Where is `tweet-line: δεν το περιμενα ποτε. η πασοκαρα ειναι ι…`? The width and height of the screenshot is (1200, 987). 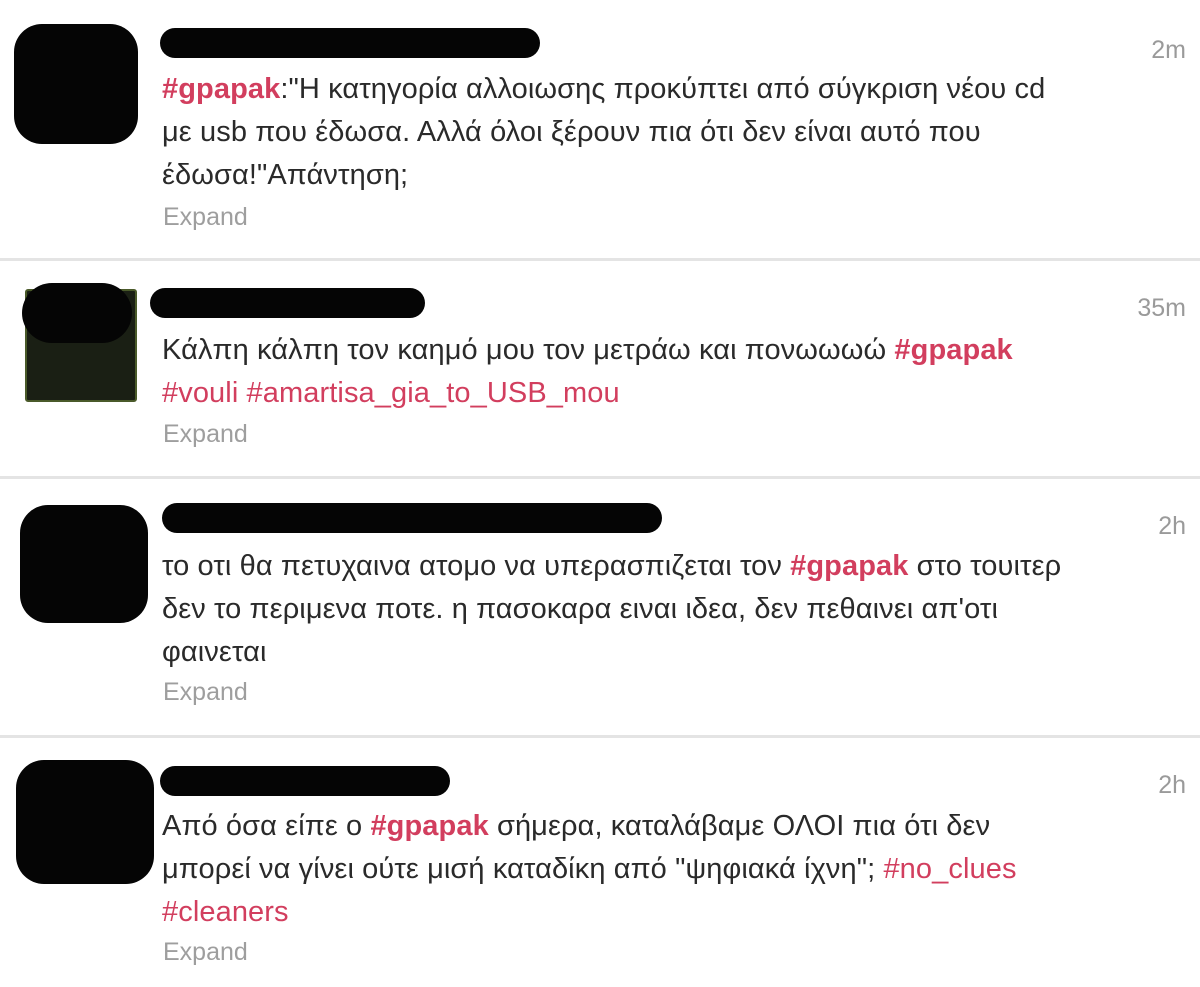 tweet-line: δεν το περιμενα ποτε. η πασοκαρα ειναι ι… is located at coordinates (666, 609).